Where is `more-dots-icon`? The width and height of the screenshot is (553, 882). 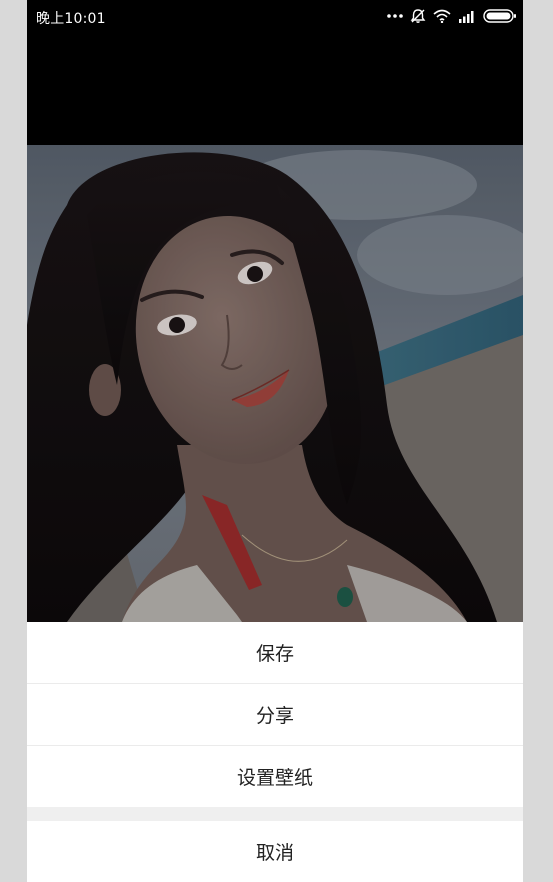 more-dots-icon is located at coordinates (395, 16).